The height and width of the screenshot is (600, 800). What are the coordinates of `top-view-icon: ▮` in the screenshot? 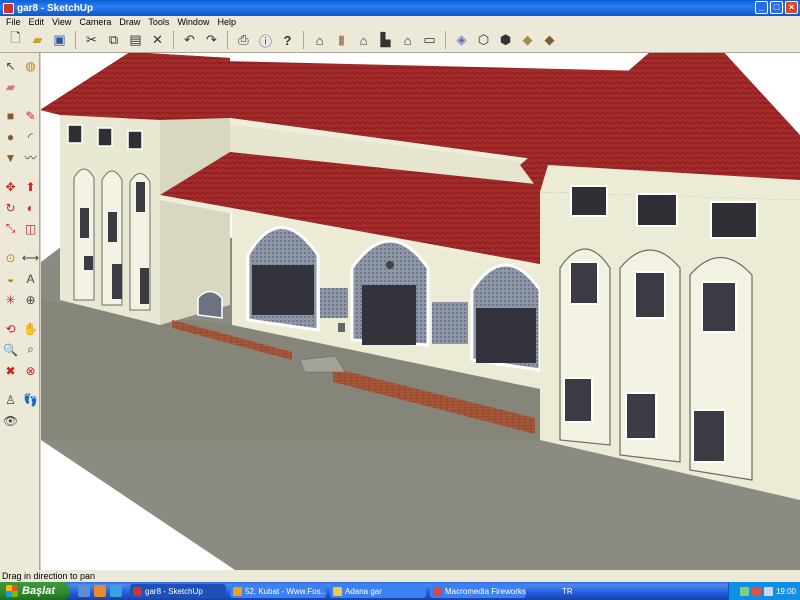 It's located at (341, 40).